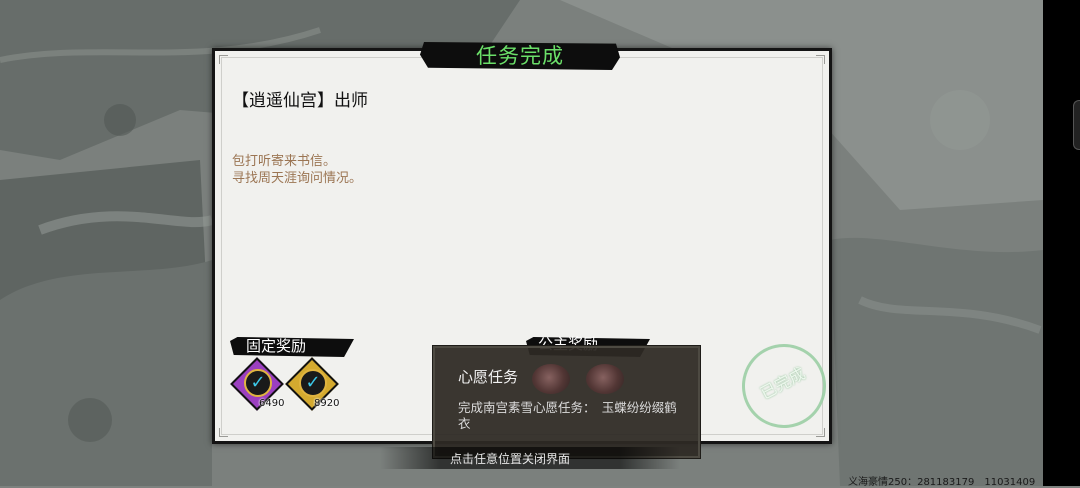 This screenshot has height=488, width=1080. Describe the element at coordinates (223, 432) in the screenshot. I see `corner-bottom-left` at that location.